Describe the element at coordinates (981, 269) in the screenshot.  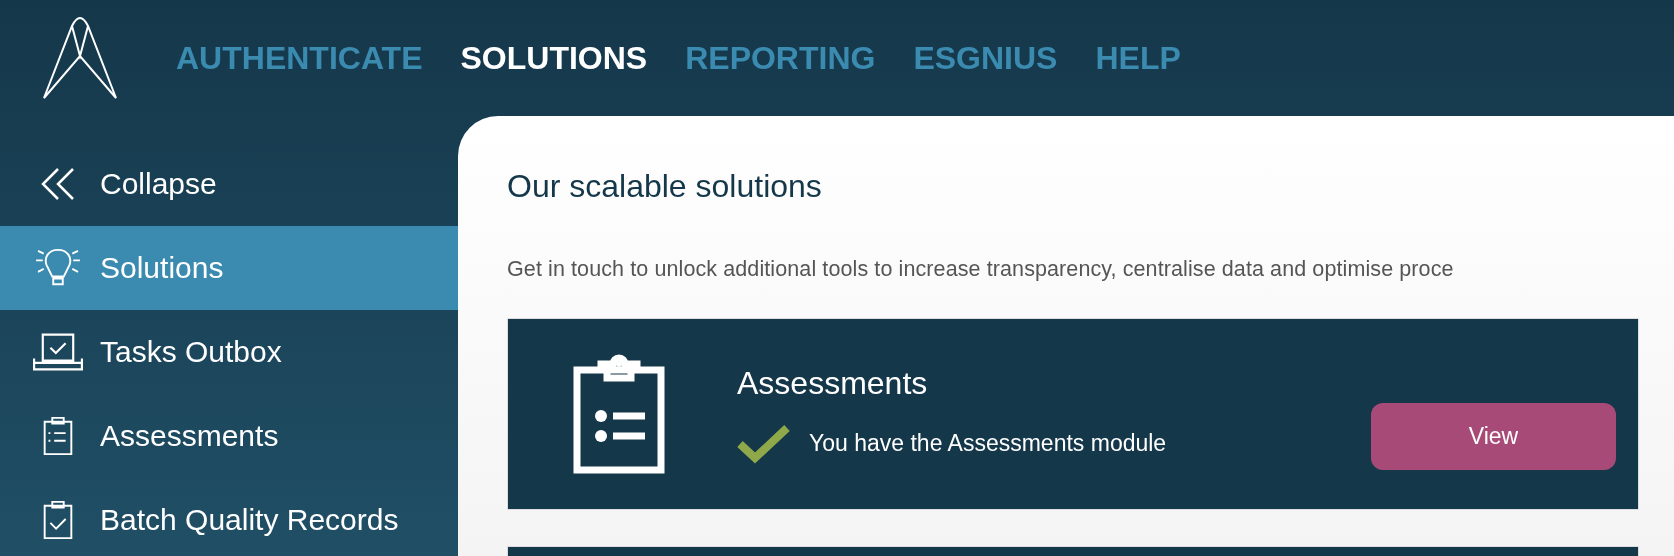
I see `page-description: Get in touch to unlock additional tools to increase transparency, centralise data and optimise proce` at that location.